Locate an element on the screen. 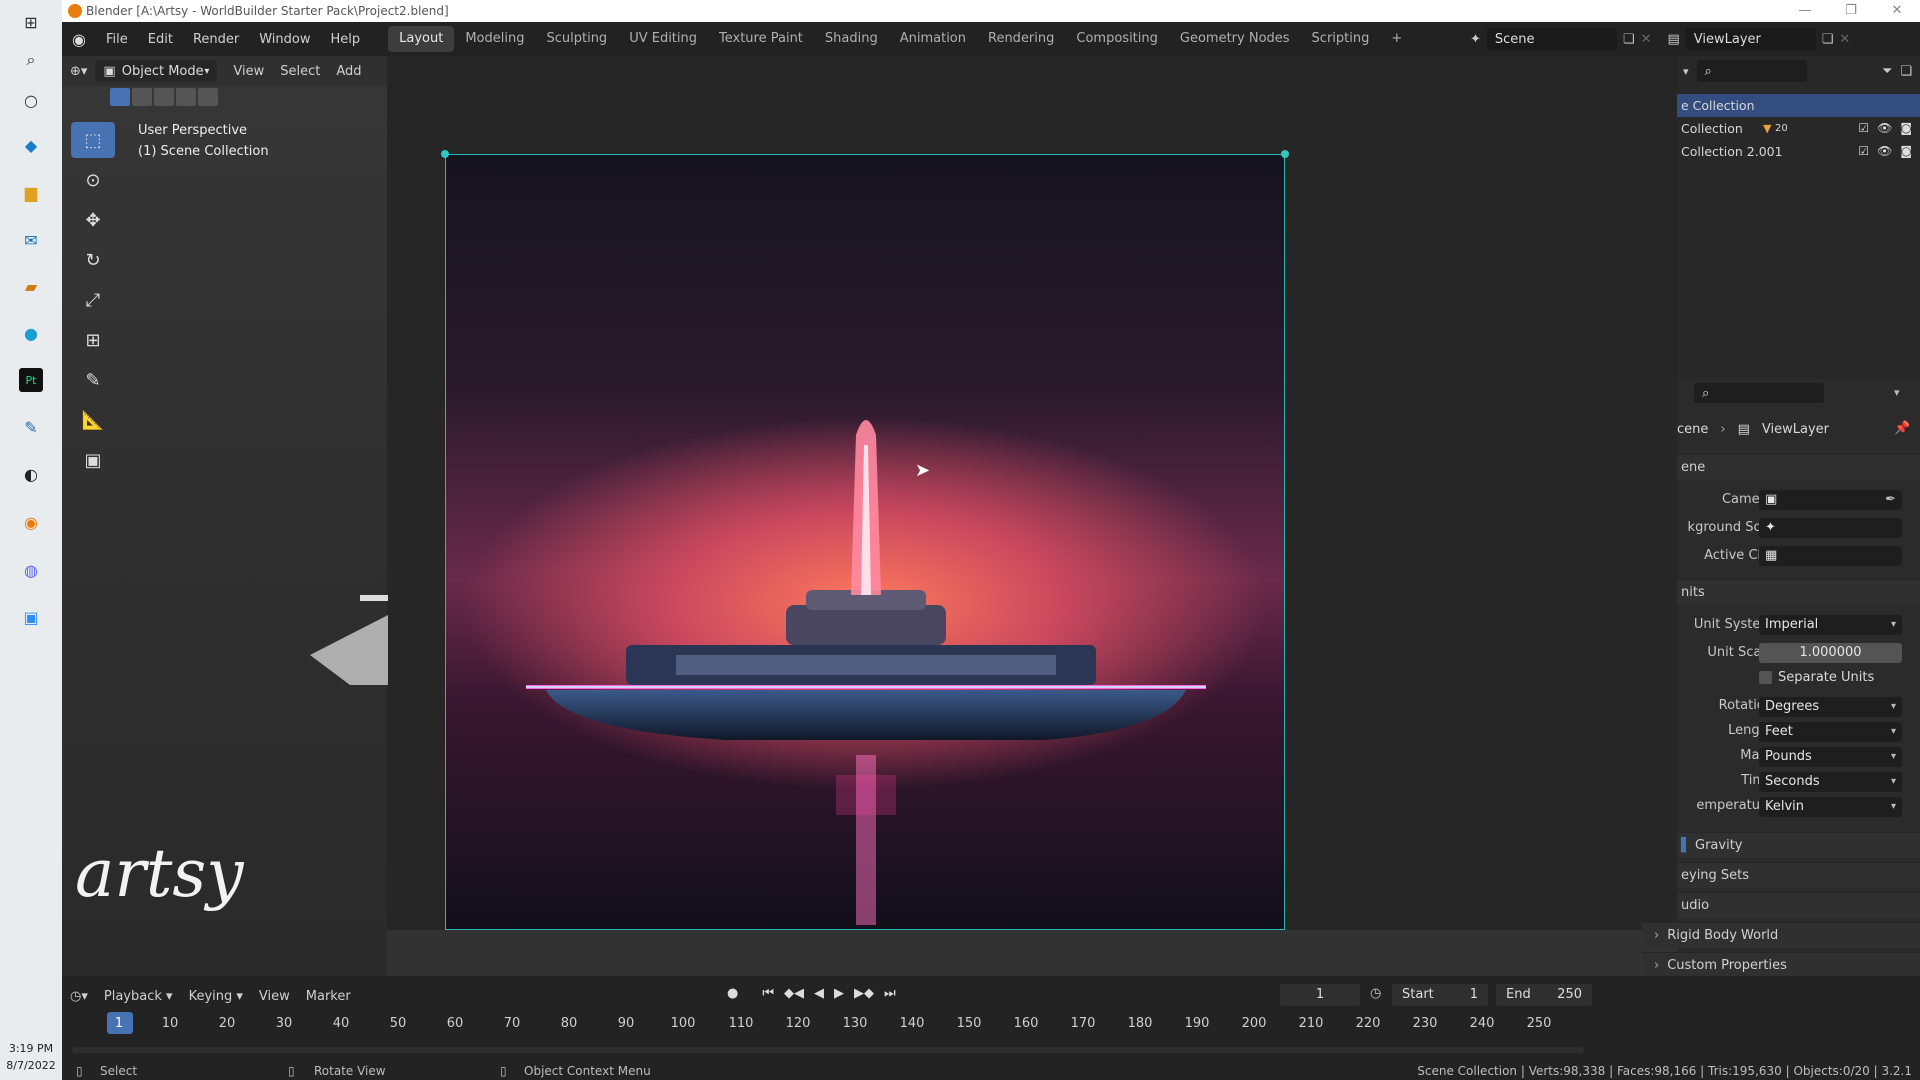  jump-end-icon: ⏭ is located at coordinates (890, 993).